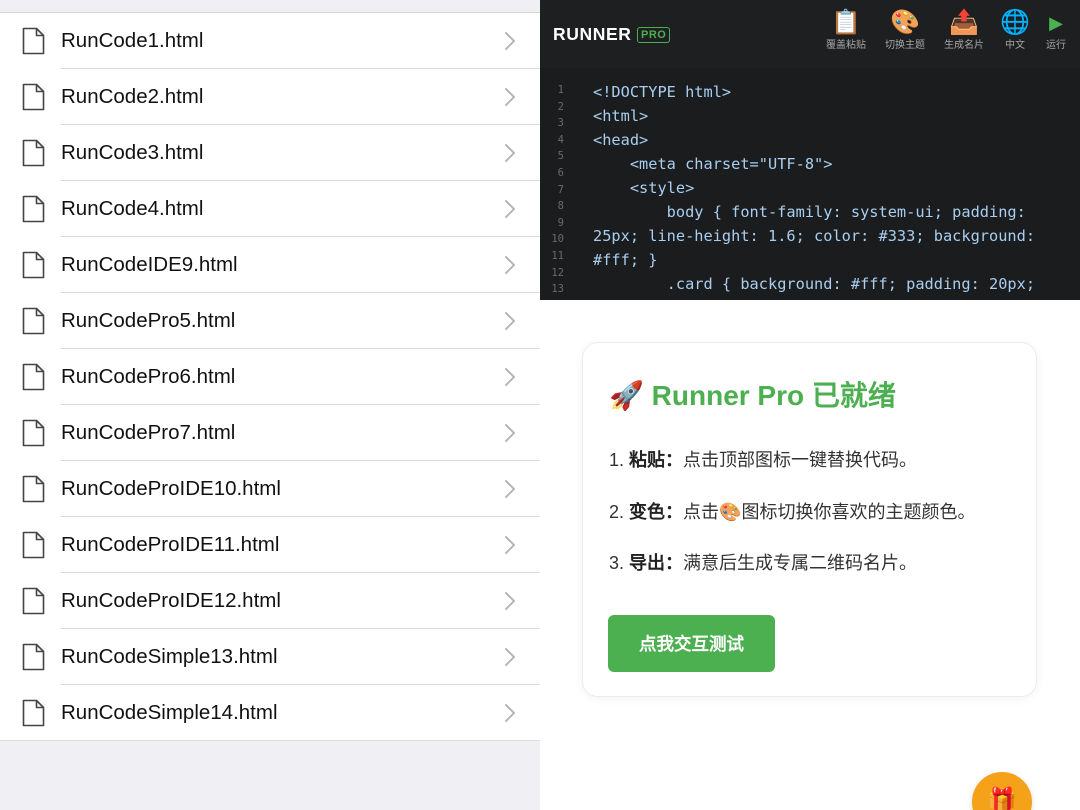 The image size is (1080, 810). I want to click on rocket-icon: 🚀, so click(626, 395).